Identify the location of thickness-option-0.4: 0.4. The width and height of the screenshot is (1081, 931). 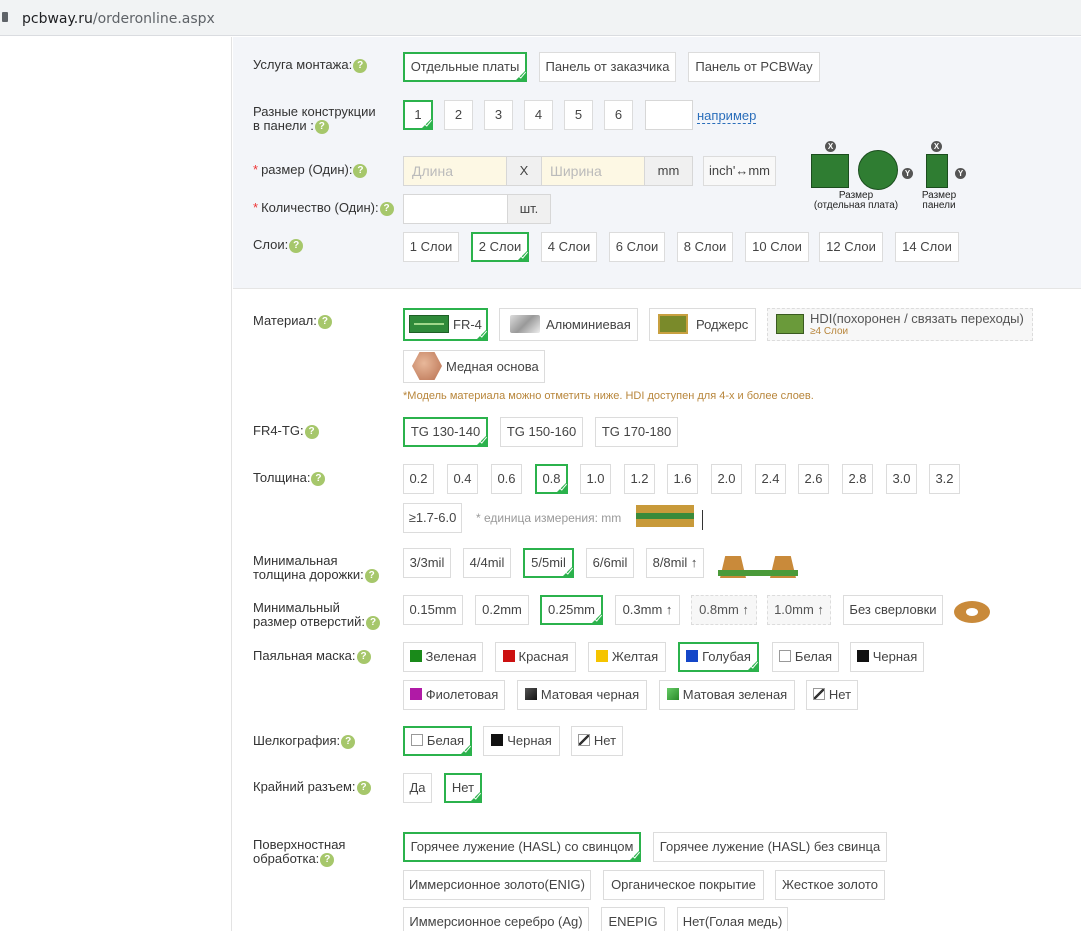
(462, 479).